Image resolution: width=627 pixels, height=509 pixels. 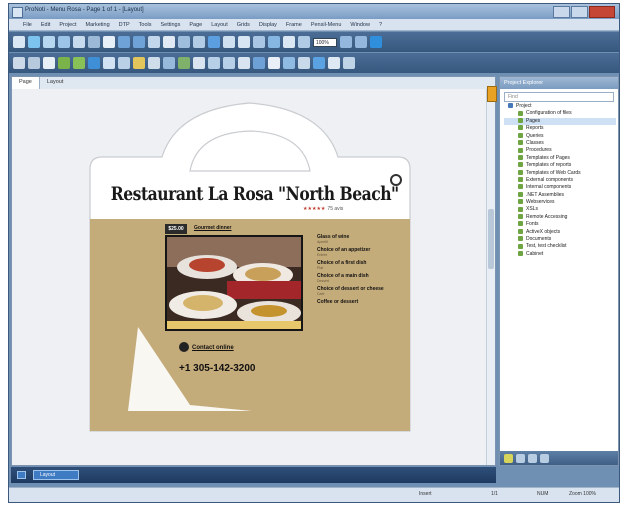 What do you see at coordinates (124, 25) in the screenshot?
I see `menu-item-dtp: DTP` at bounding box center [124, 25].